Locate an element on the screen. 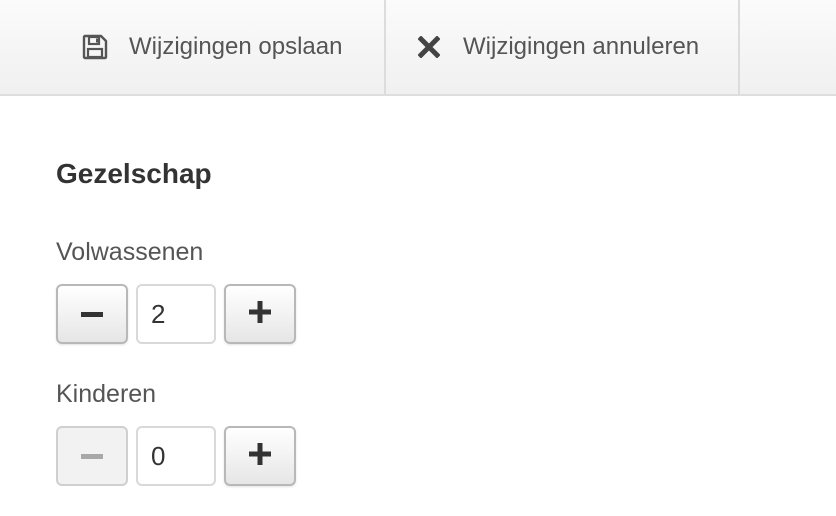  save-changes-button: Wijzigingen opslaan is located at coordinates (193, 47).